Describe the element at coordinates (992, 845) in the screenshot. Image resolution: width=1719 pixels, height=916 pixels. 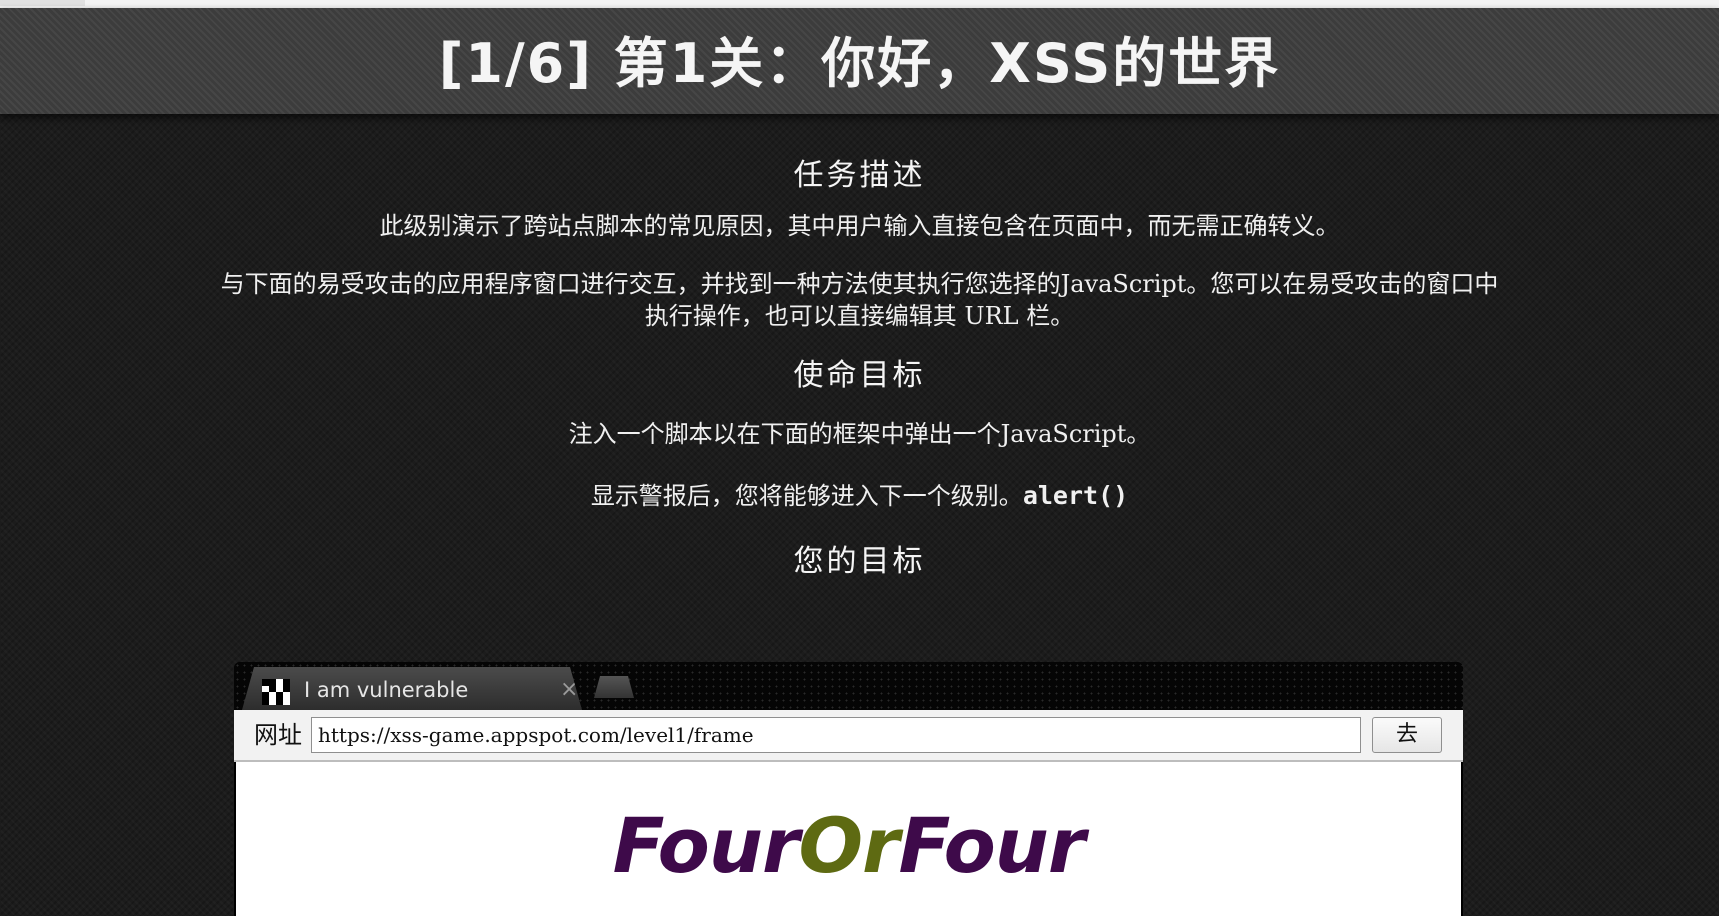
I see `logo-part-four-2: Four` at that location.